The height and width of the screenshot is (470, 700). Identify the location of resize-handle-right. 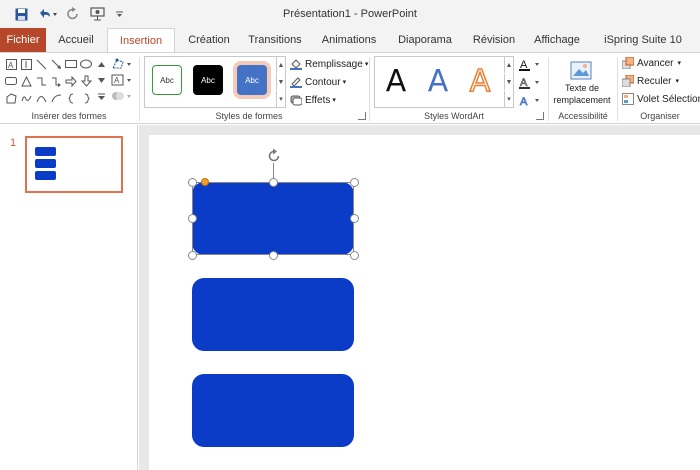
(354, 218).